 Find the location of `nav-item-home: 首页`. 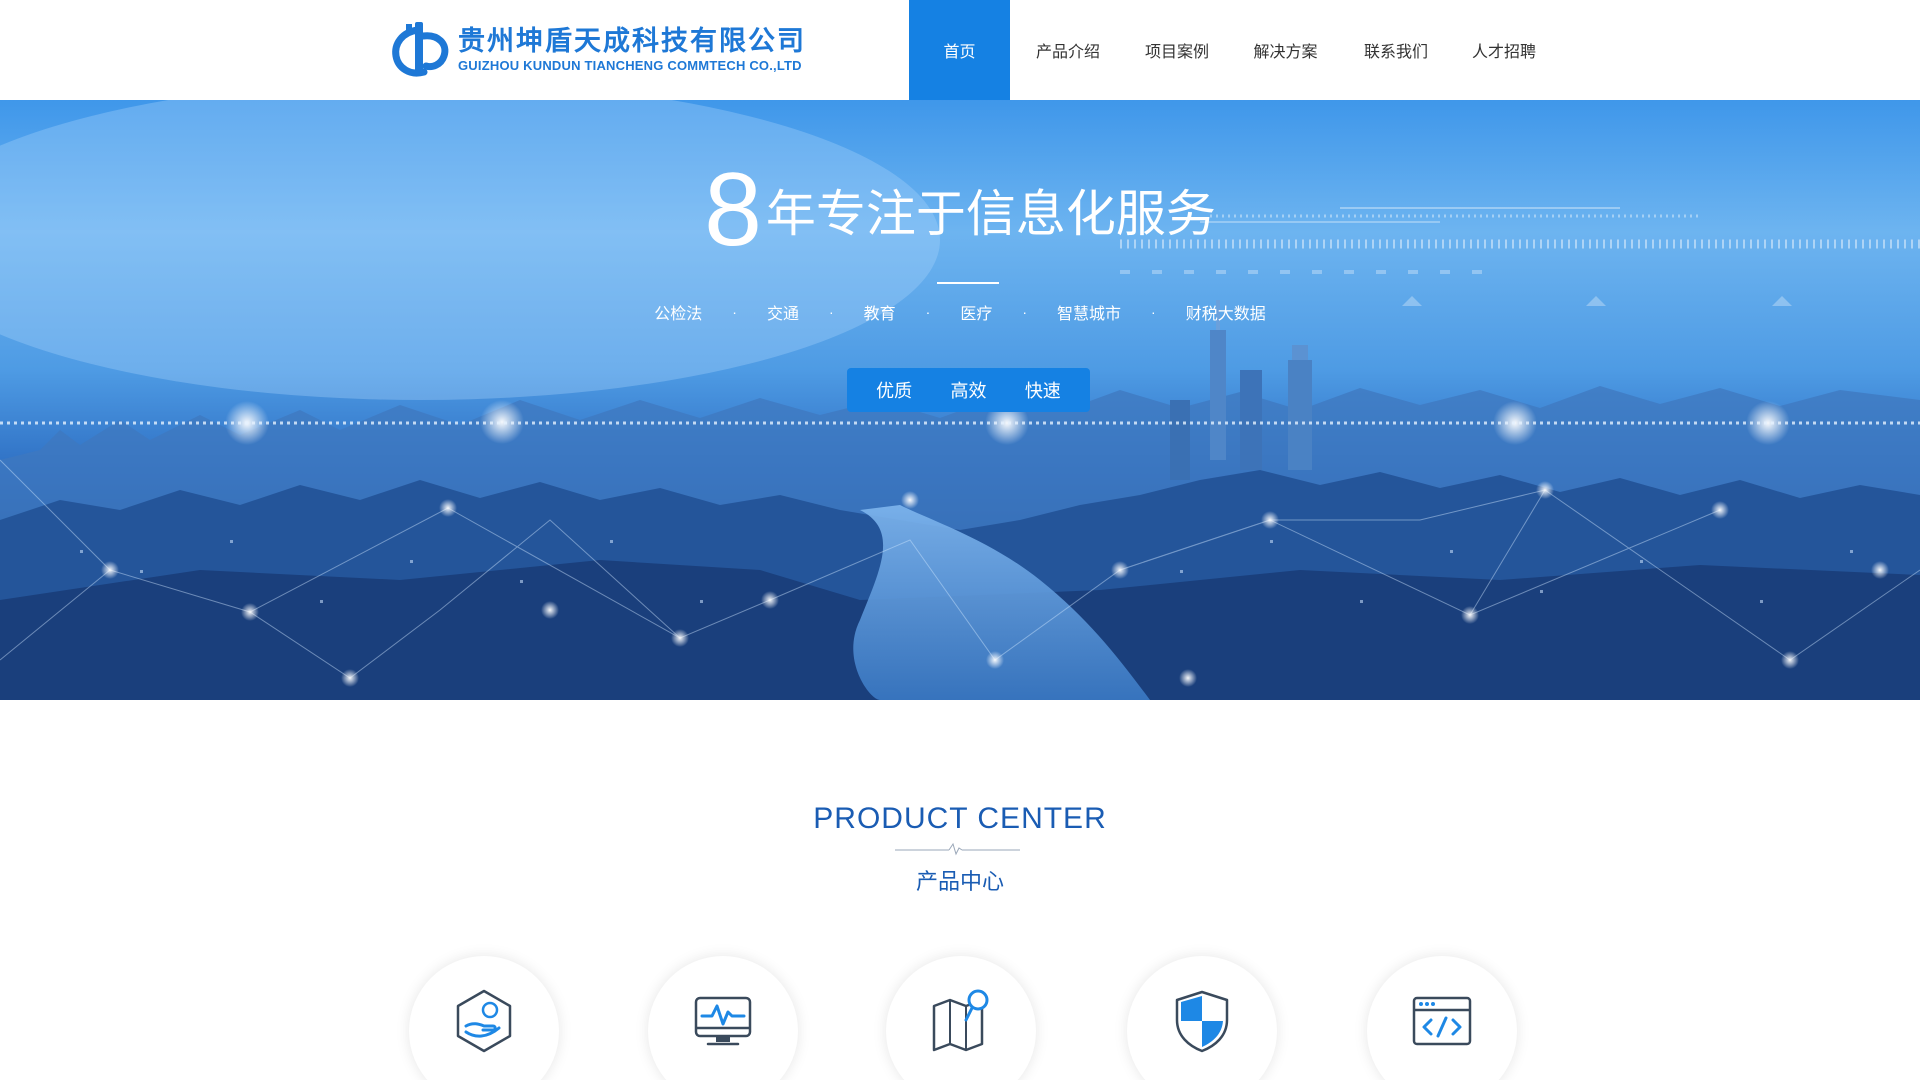

nav-item-home: 首页 is located at coordinates (959, 50).